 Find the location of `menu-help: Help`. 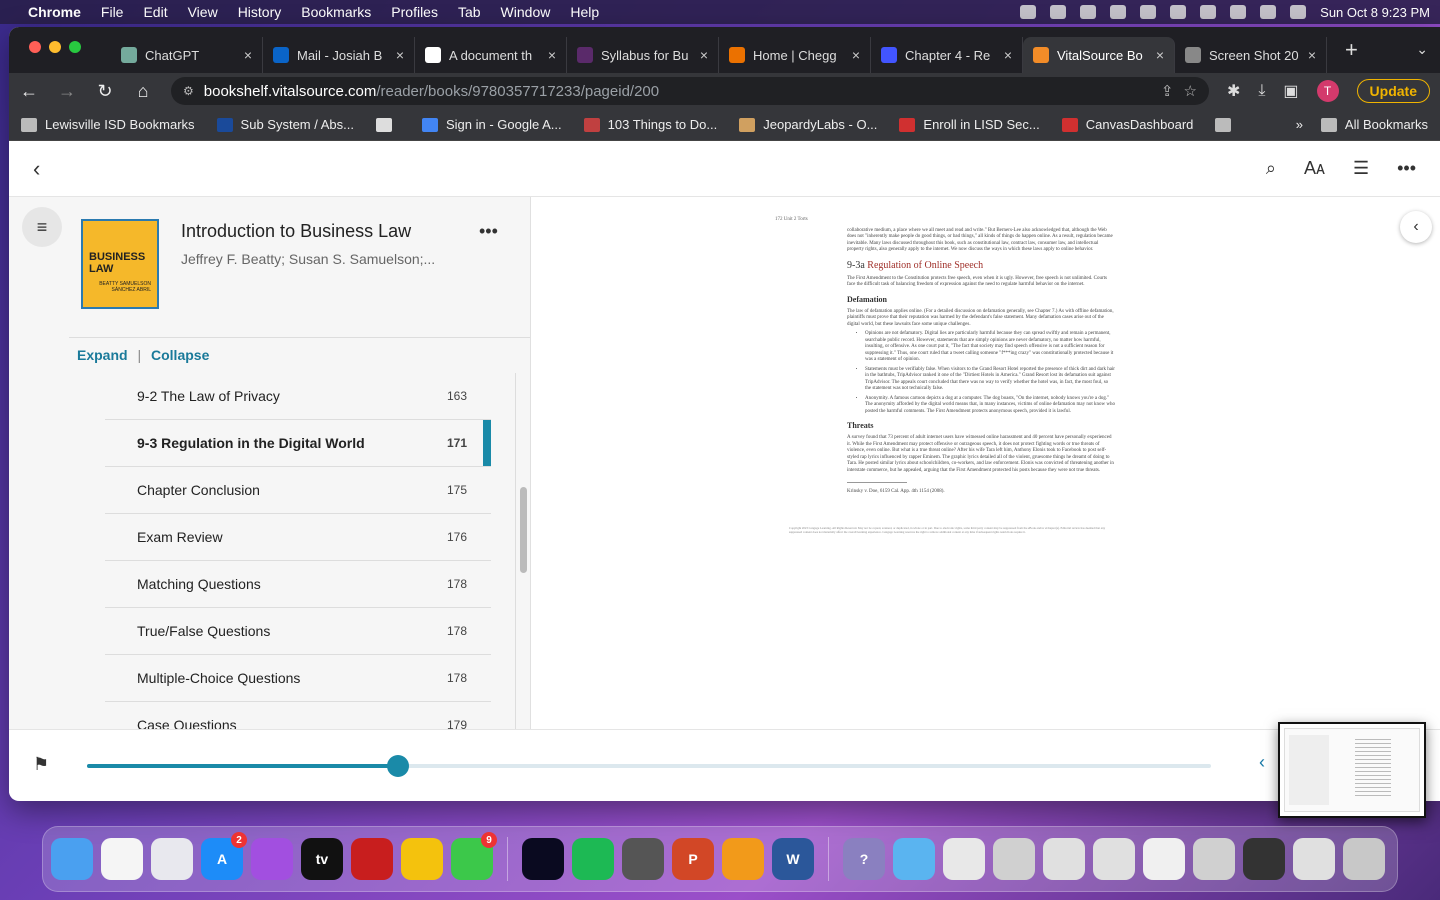

menu-help: Help is located at coordinates (584, 12).